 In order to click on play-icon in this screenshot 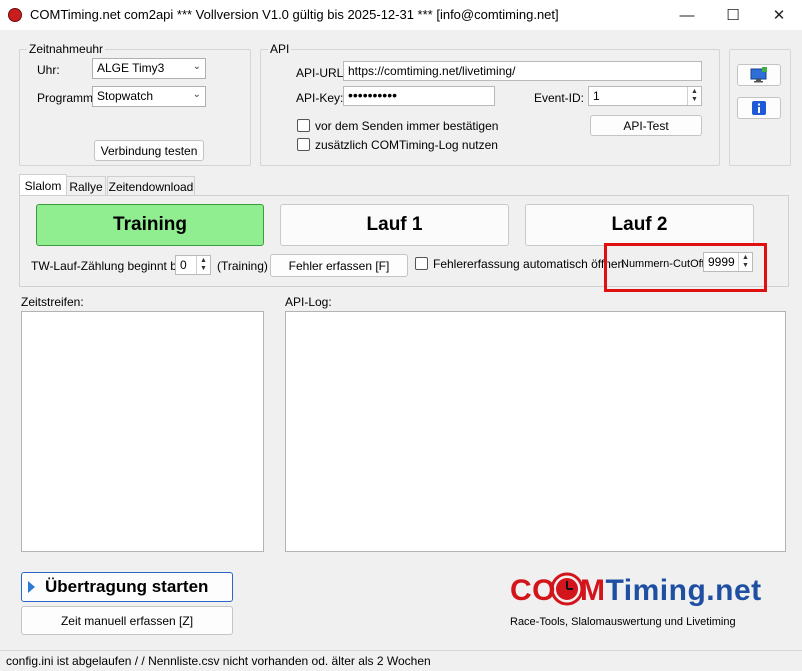, I will do `click(31, 587)`.